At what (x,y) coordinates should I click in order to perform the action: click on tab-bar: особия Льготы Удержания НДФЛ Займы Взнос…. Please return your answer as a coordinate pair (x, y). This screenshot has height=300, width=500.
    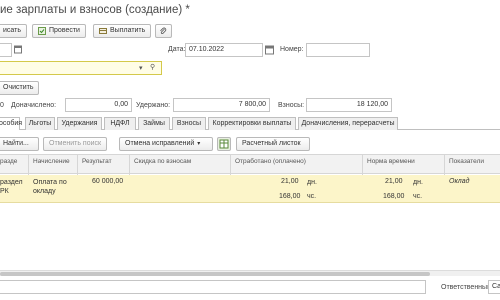
    Looking at the image, I should click on (250, 123).